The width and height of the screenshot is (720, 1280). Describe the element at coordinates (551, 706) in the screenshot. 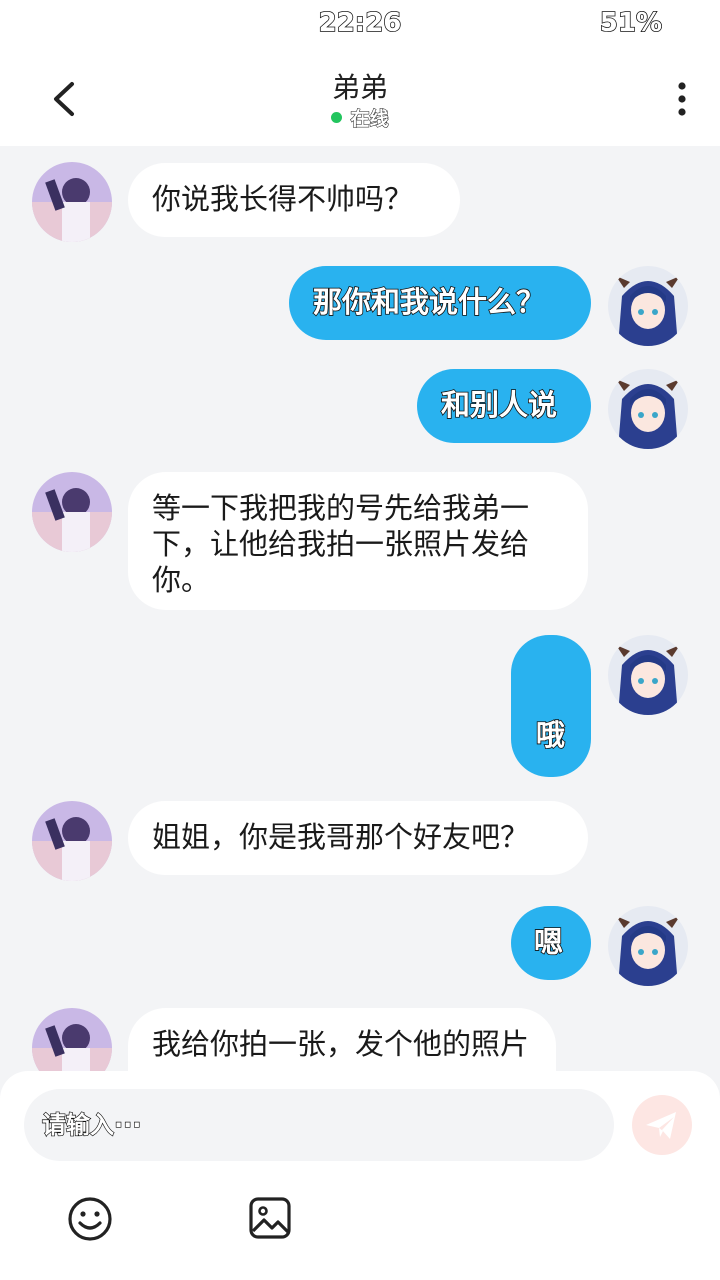

I see `message-bubble: 哦` at that location.